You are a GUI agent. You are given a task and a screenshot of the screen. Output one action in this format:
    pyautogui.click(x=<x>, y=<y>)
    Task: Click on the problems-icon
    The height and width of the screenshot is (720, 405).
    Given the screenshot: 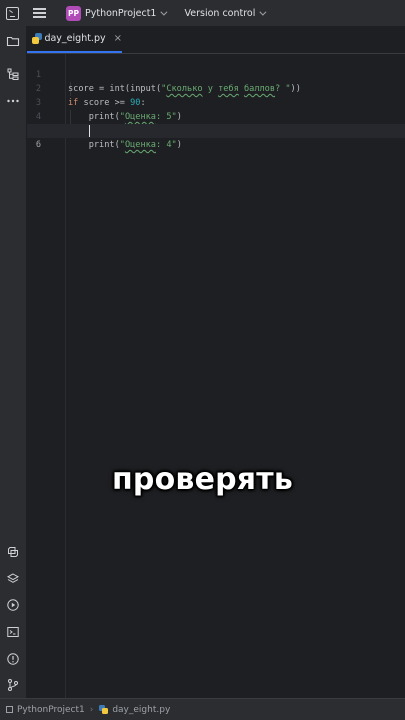 What is the action you would take?
    pyautogui.click(x=13, y=659)
    